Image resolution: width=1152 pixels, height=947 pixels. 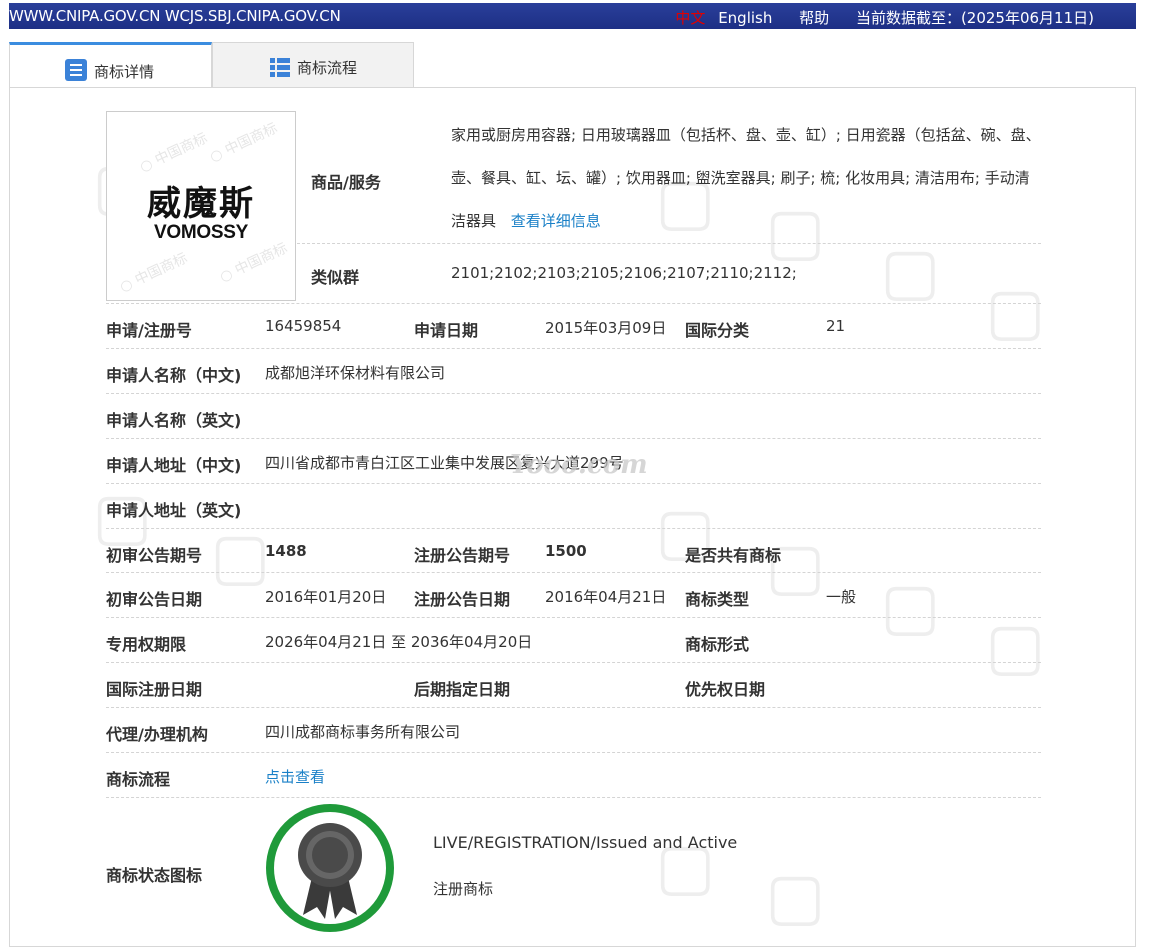 I want to click on data-date: 当前数据截至：(2025年06月11日), so click(x=974, y=18).